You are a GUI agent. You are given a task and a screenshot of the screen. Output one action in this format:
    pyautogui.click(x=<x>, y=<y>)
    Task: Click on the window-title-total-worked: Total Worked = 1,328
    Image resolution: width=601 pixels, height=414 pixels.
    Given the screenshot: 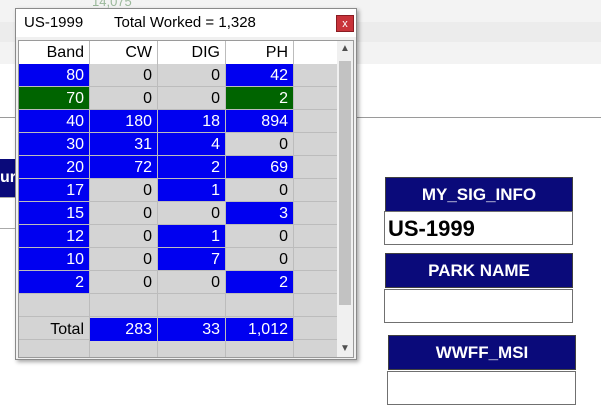 What is the action you would take?
    pyautogui.click(x=185, y=22)
    